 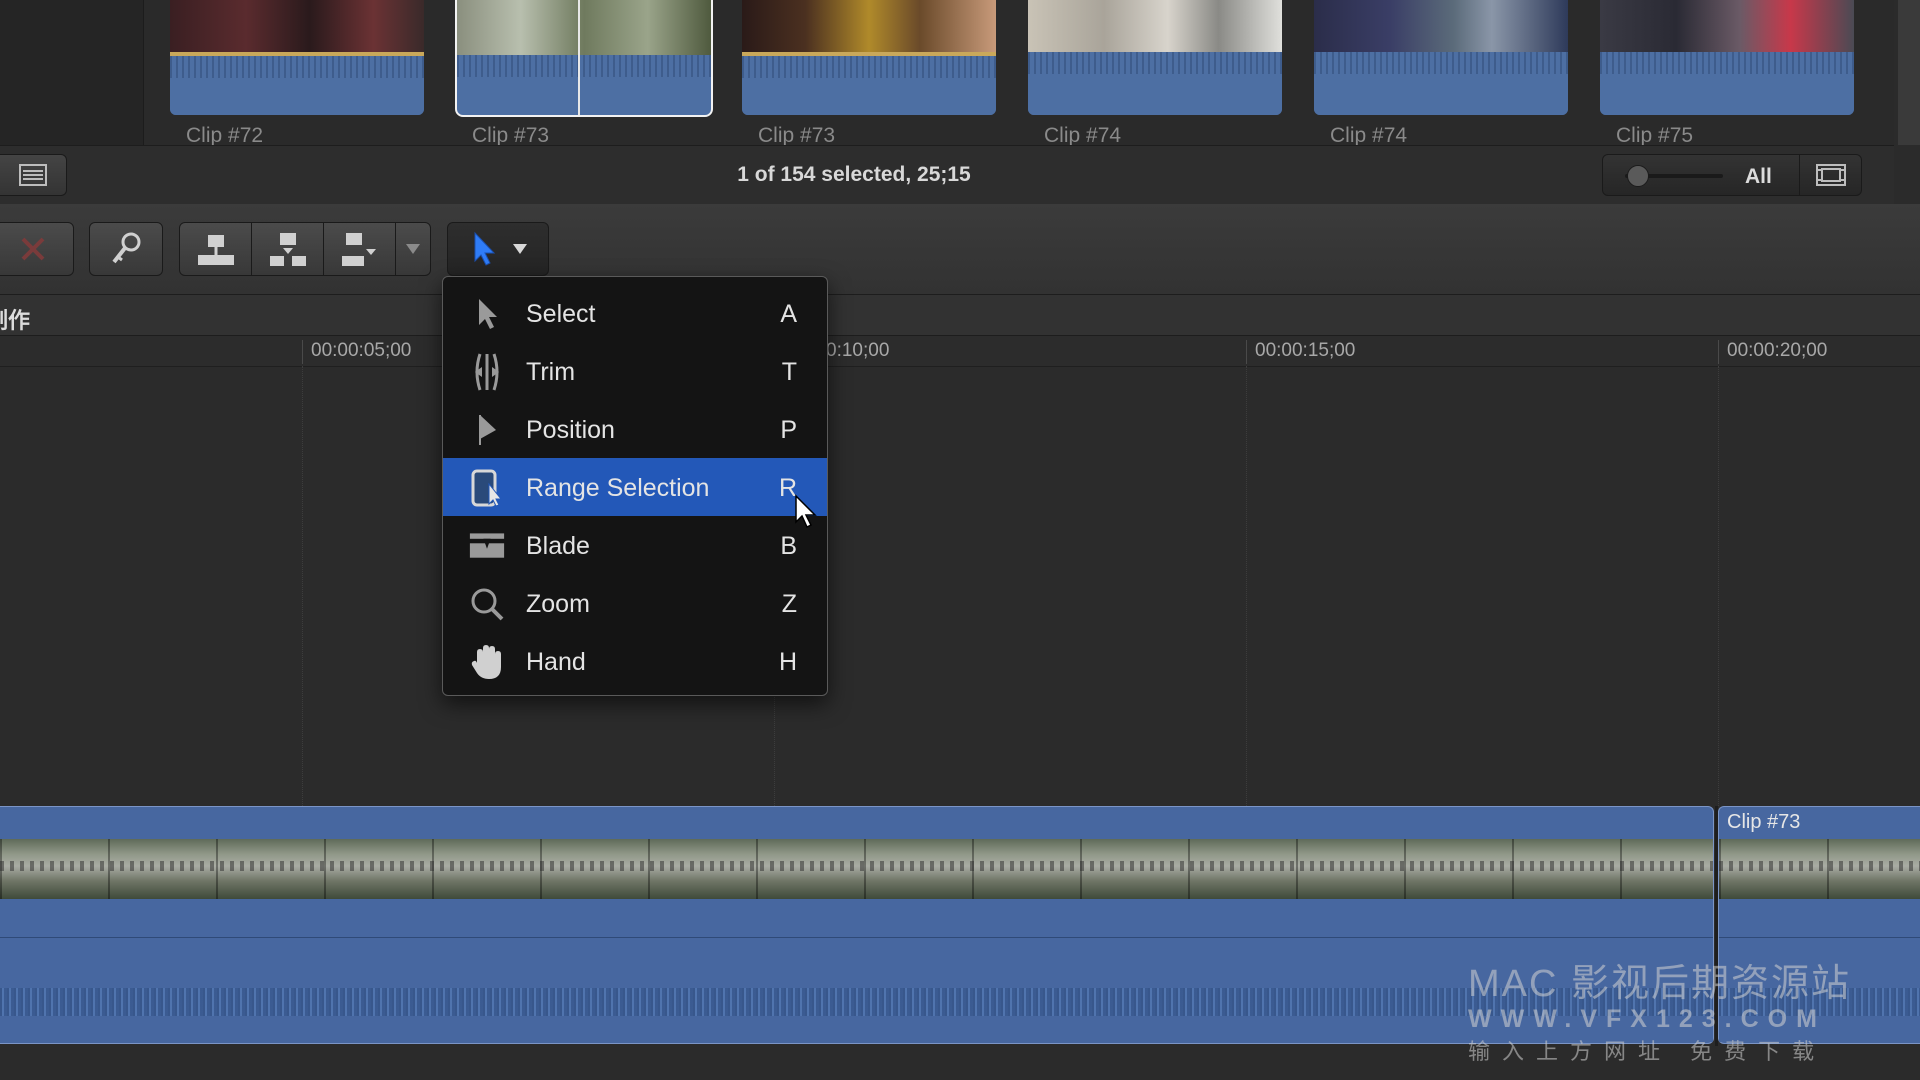 I want to click on menu-item-label: Select, so click(x=561, y=314).